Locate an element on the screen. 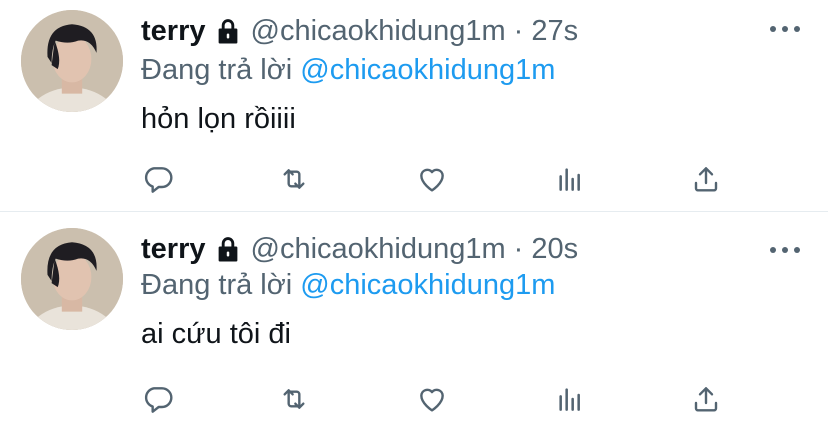 The height and width of the screenshot is (430, 828). tweet-header: terry @chicaokhidung1m · 20s is located at coordinates (359, 249).